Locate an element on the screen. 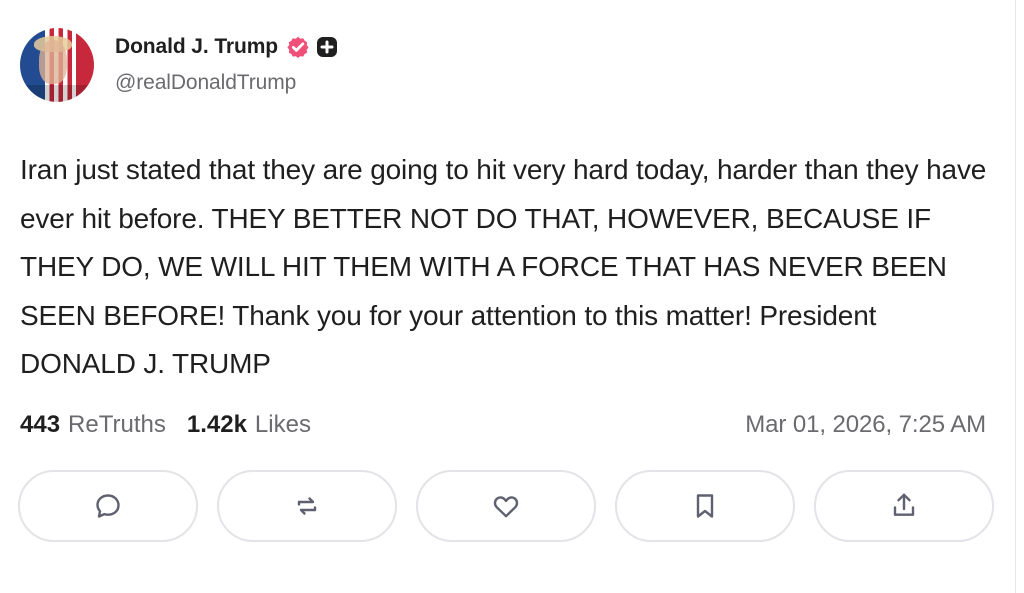 The height and width of the screenshot is (593, 1024). share-button is located at coordinates (904, 506).